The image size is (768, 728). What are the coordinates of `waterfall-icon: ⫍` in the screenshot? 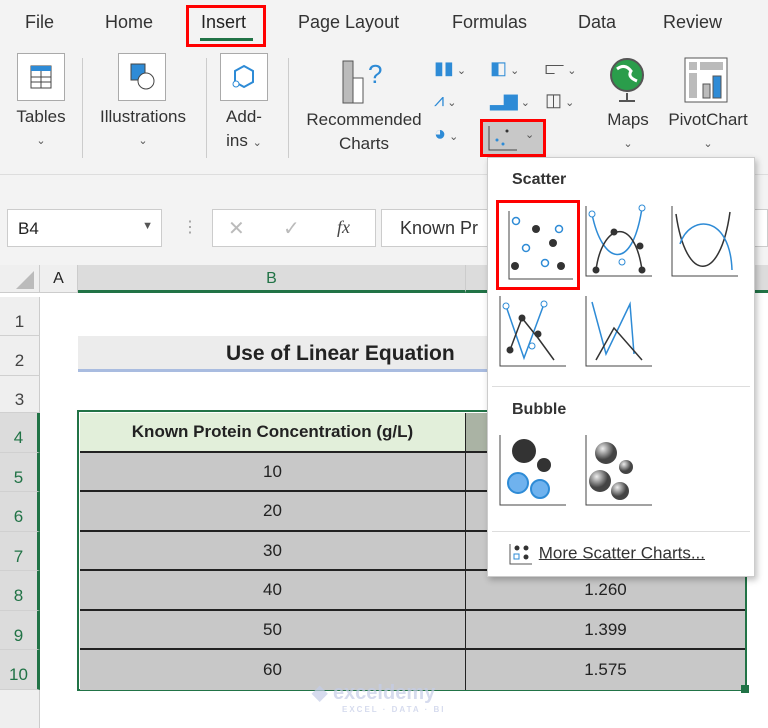 It's located at (555, 68).